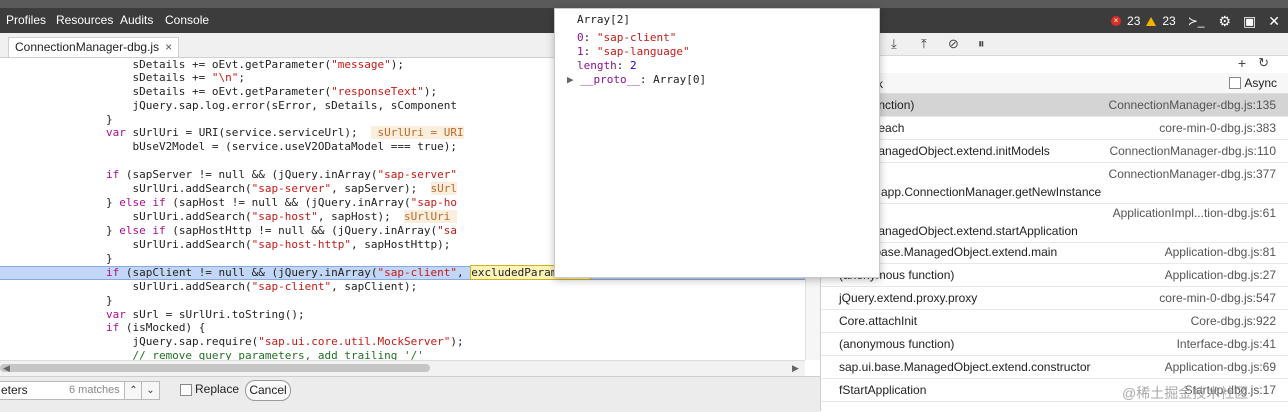 The width and height of the screenshot is (1288, 412). Describe the element at coordinates (1192, 174) in the screenshot. I see `frame-location: ConnectionManager-dbg.js:377` at that location.